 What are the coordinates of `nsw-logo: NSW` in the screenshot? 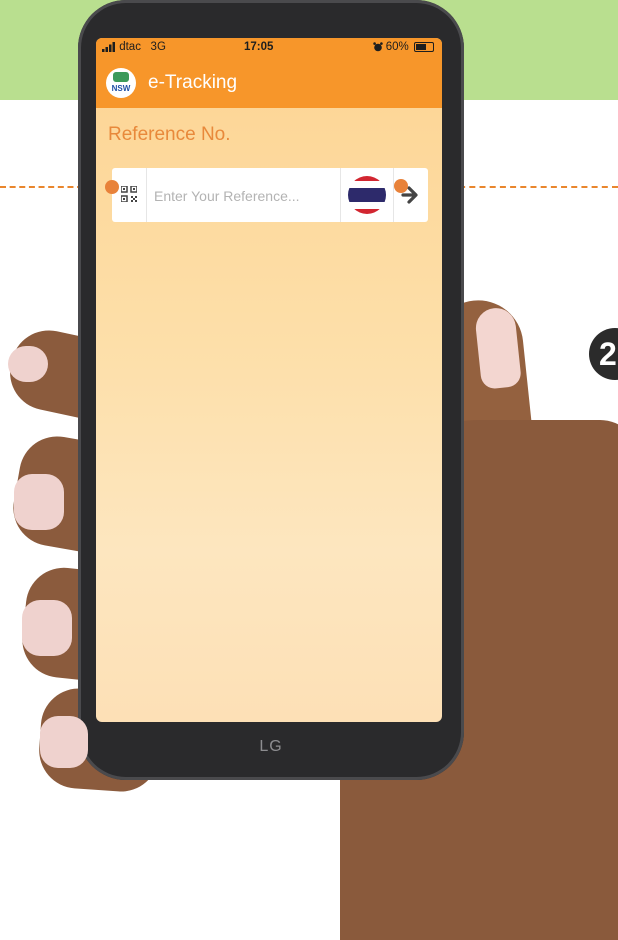 It's located at (121, 83).